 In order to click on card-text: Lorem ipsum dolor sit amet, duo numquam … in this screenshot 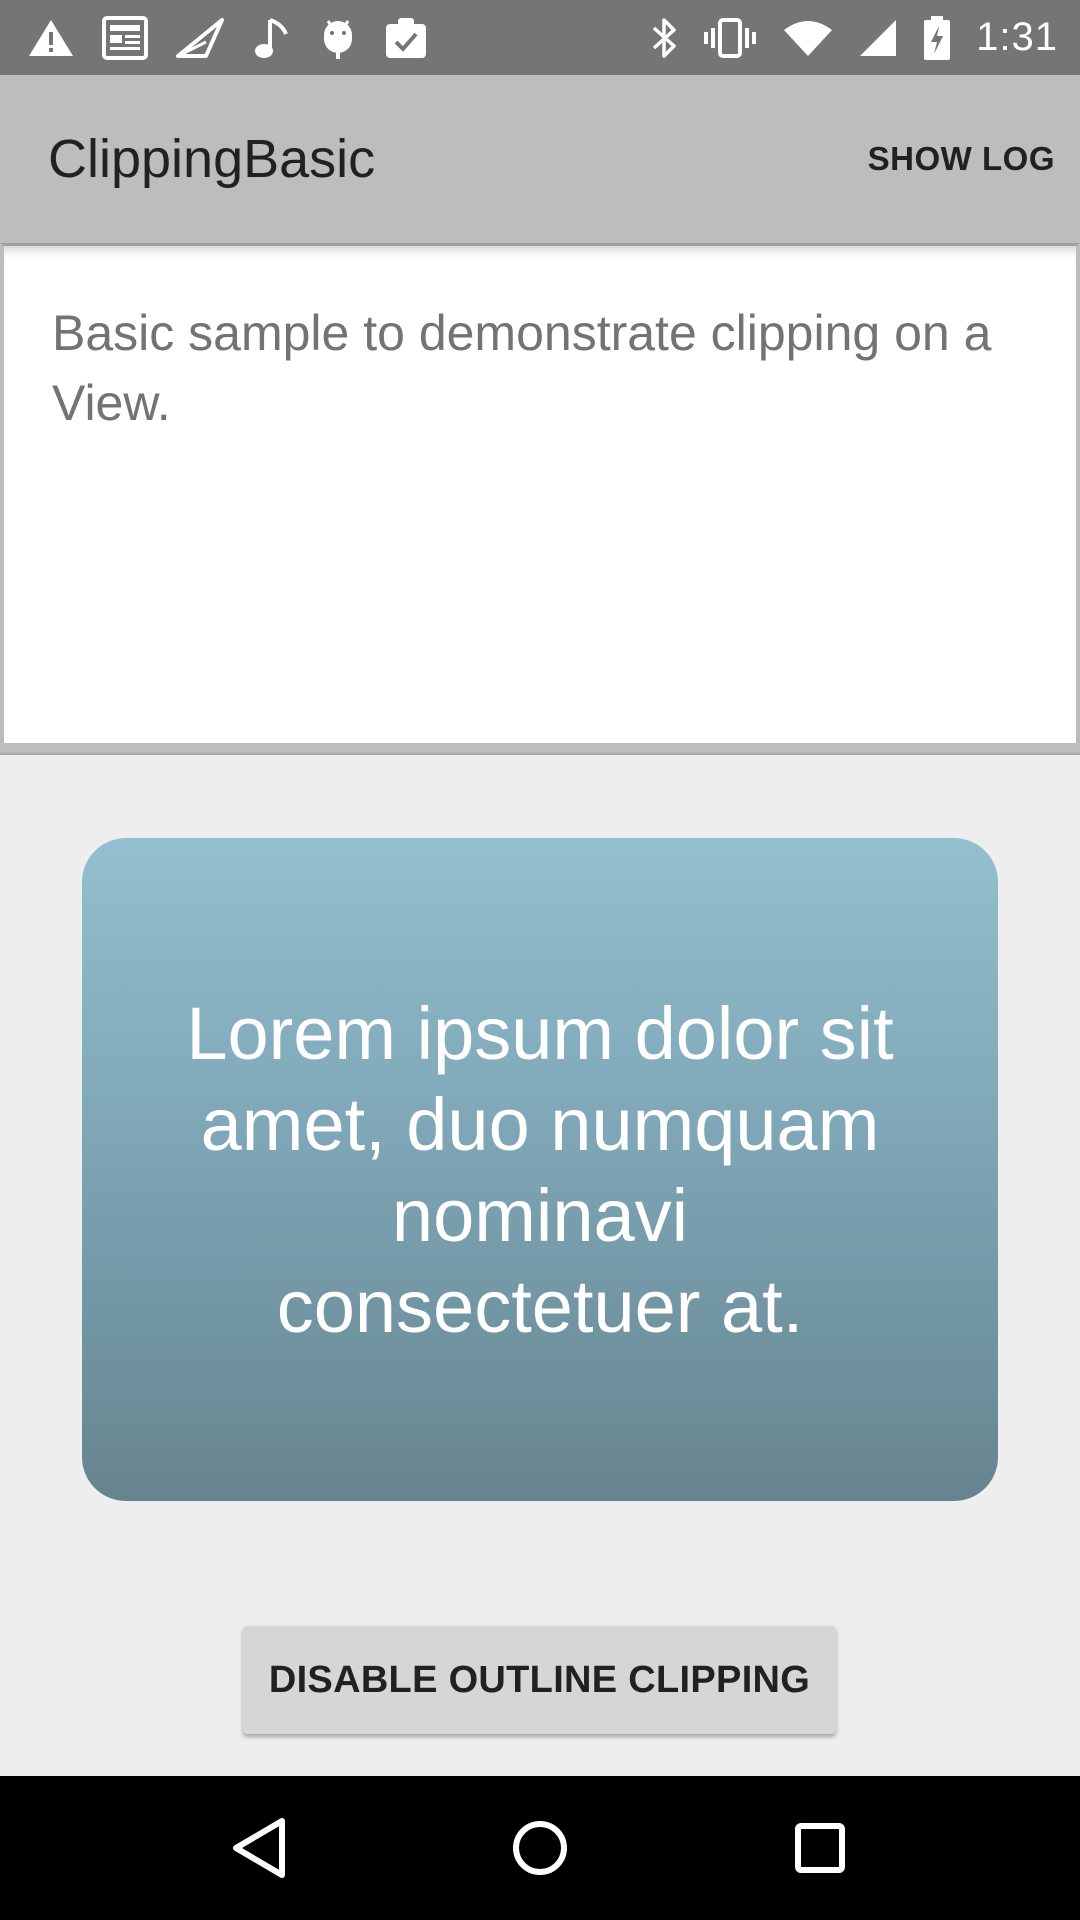, I will do `click(540, 1169)`.